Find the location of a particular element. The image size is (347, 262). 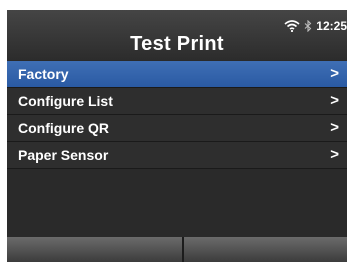

menu-item-label: Paper Sensor is located at coordinates (63, 155).